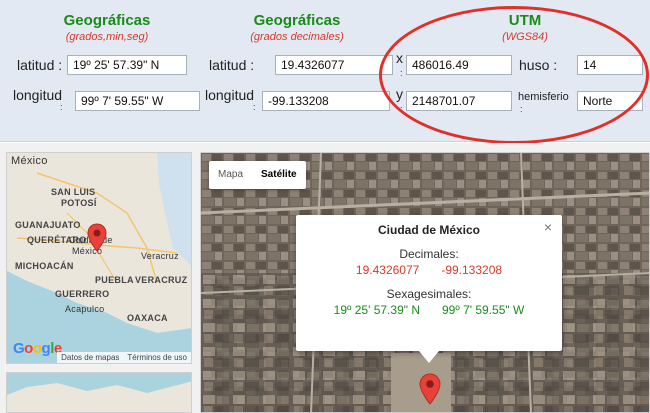 The image size is (650, 413). I want to click on geo-dms-subtitle: (grados,min,seg), so click(107, 37).